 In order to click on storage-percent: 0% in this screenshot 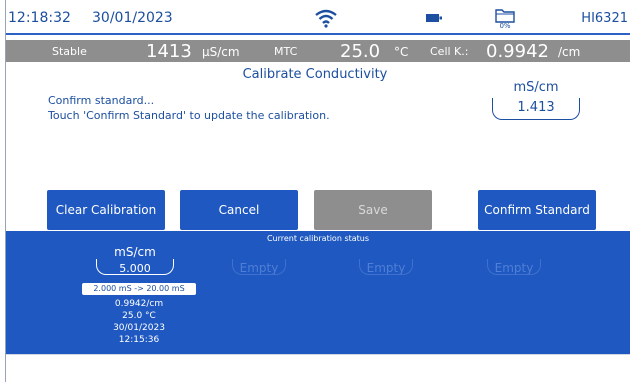, I will do `click(505, 26)`.